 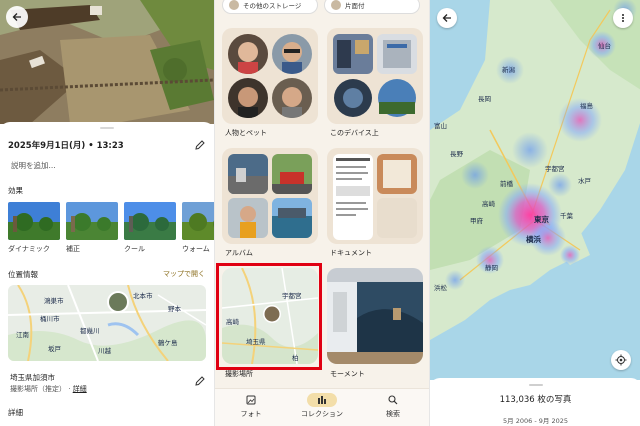 What do you see at coordinates (196, 249) in the screenshot?
I see `effect-label: ウォーム` at bounding box center [196, 249].